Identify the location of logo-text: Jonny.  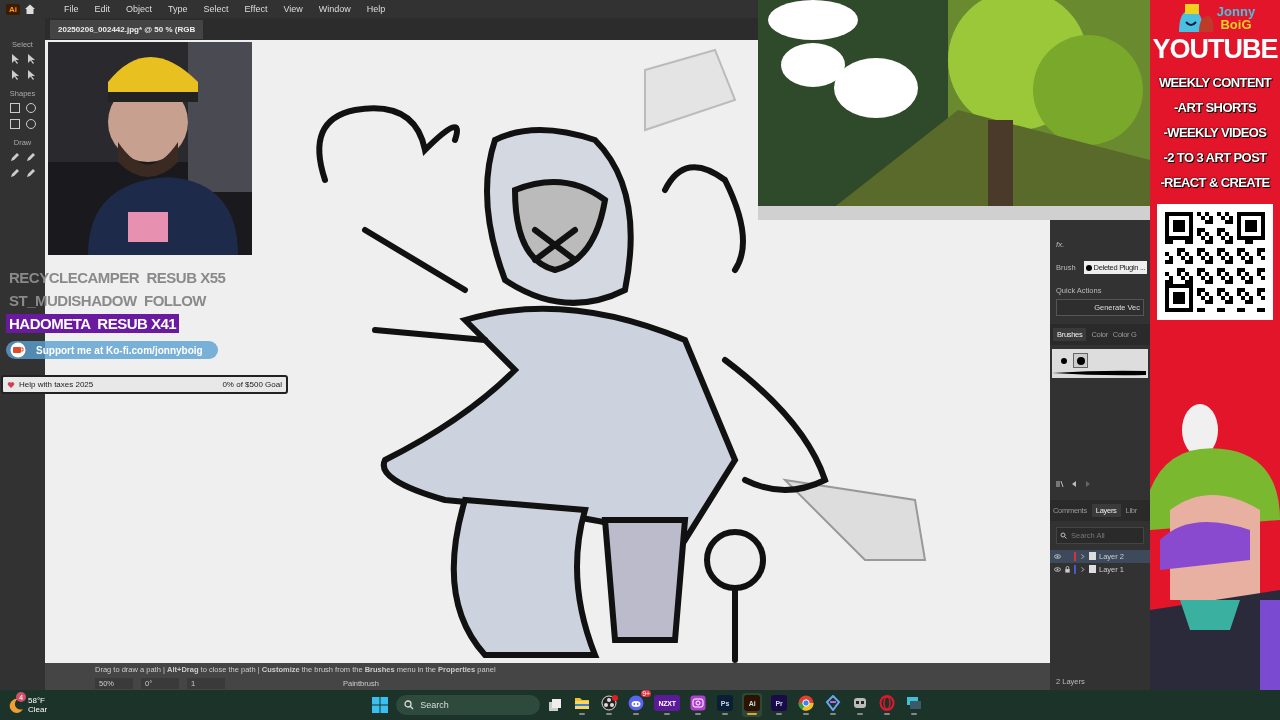
(1236, 11).